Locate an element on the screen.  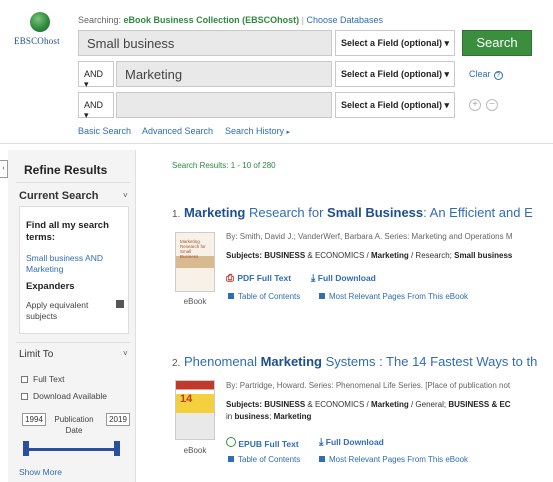
date-slider-handle-max is located at coordinates (117, 448).